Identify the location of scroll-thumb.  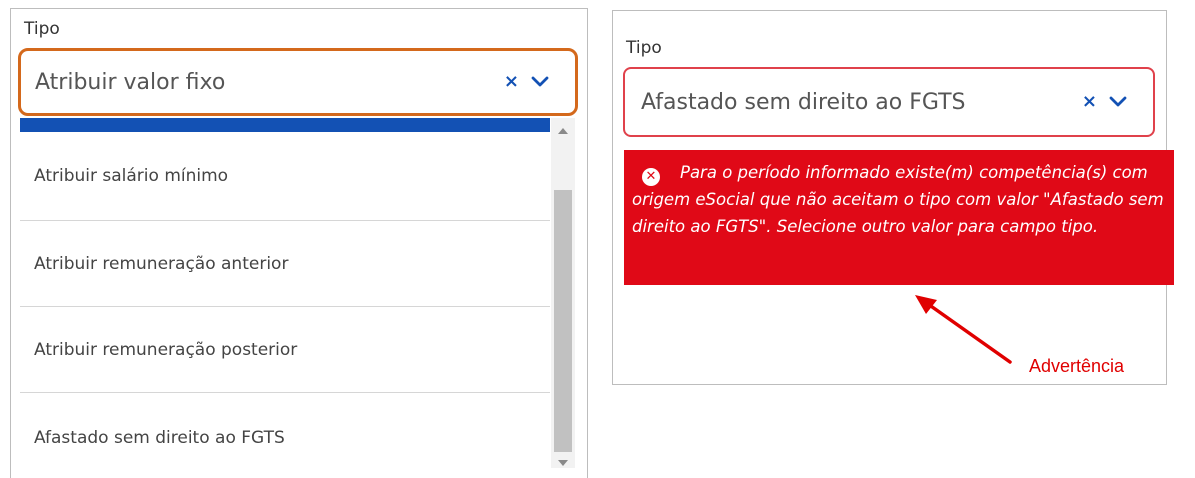
(563, 321).